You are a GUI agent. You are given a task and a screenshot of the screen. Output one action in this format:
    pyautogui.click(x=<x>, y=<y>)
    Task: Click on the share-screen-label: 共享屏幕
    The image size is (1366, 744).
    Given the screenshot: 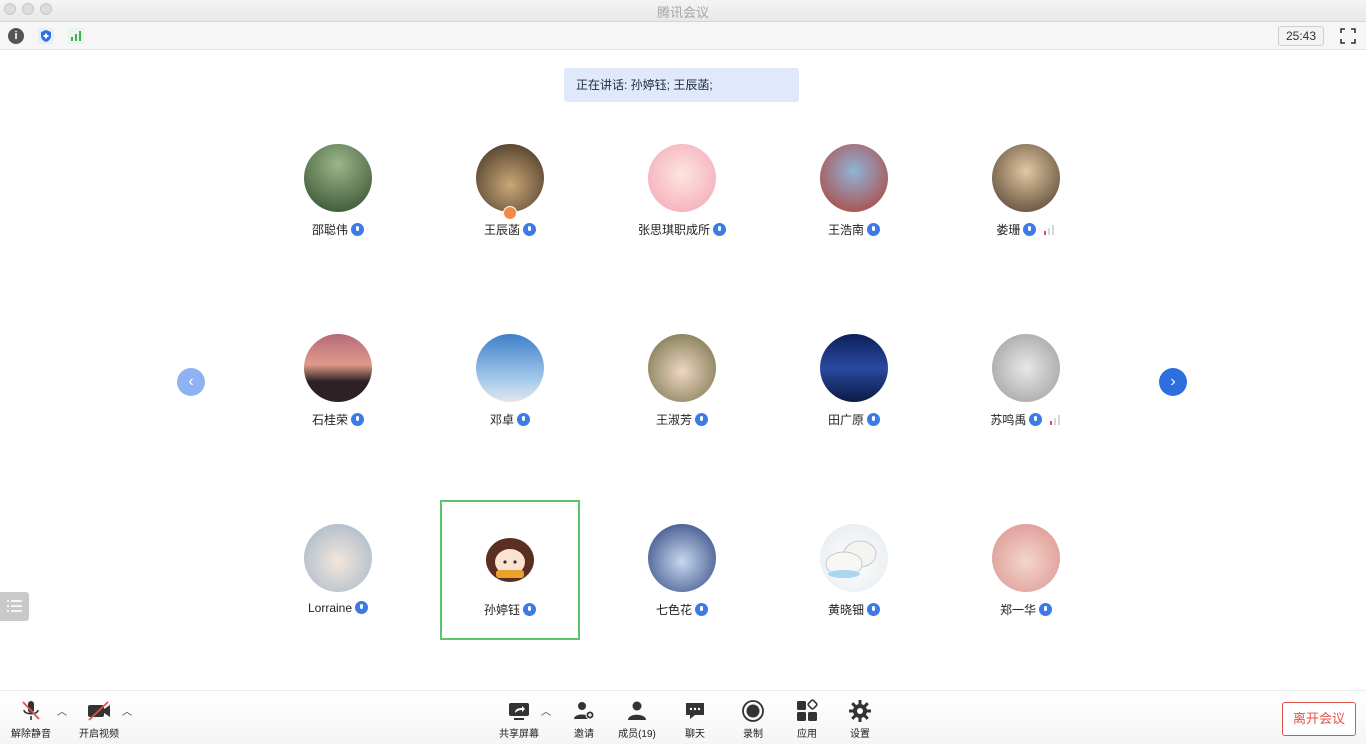 What is the action you would take?
    pyautogui.click(x=519, y=734)
    